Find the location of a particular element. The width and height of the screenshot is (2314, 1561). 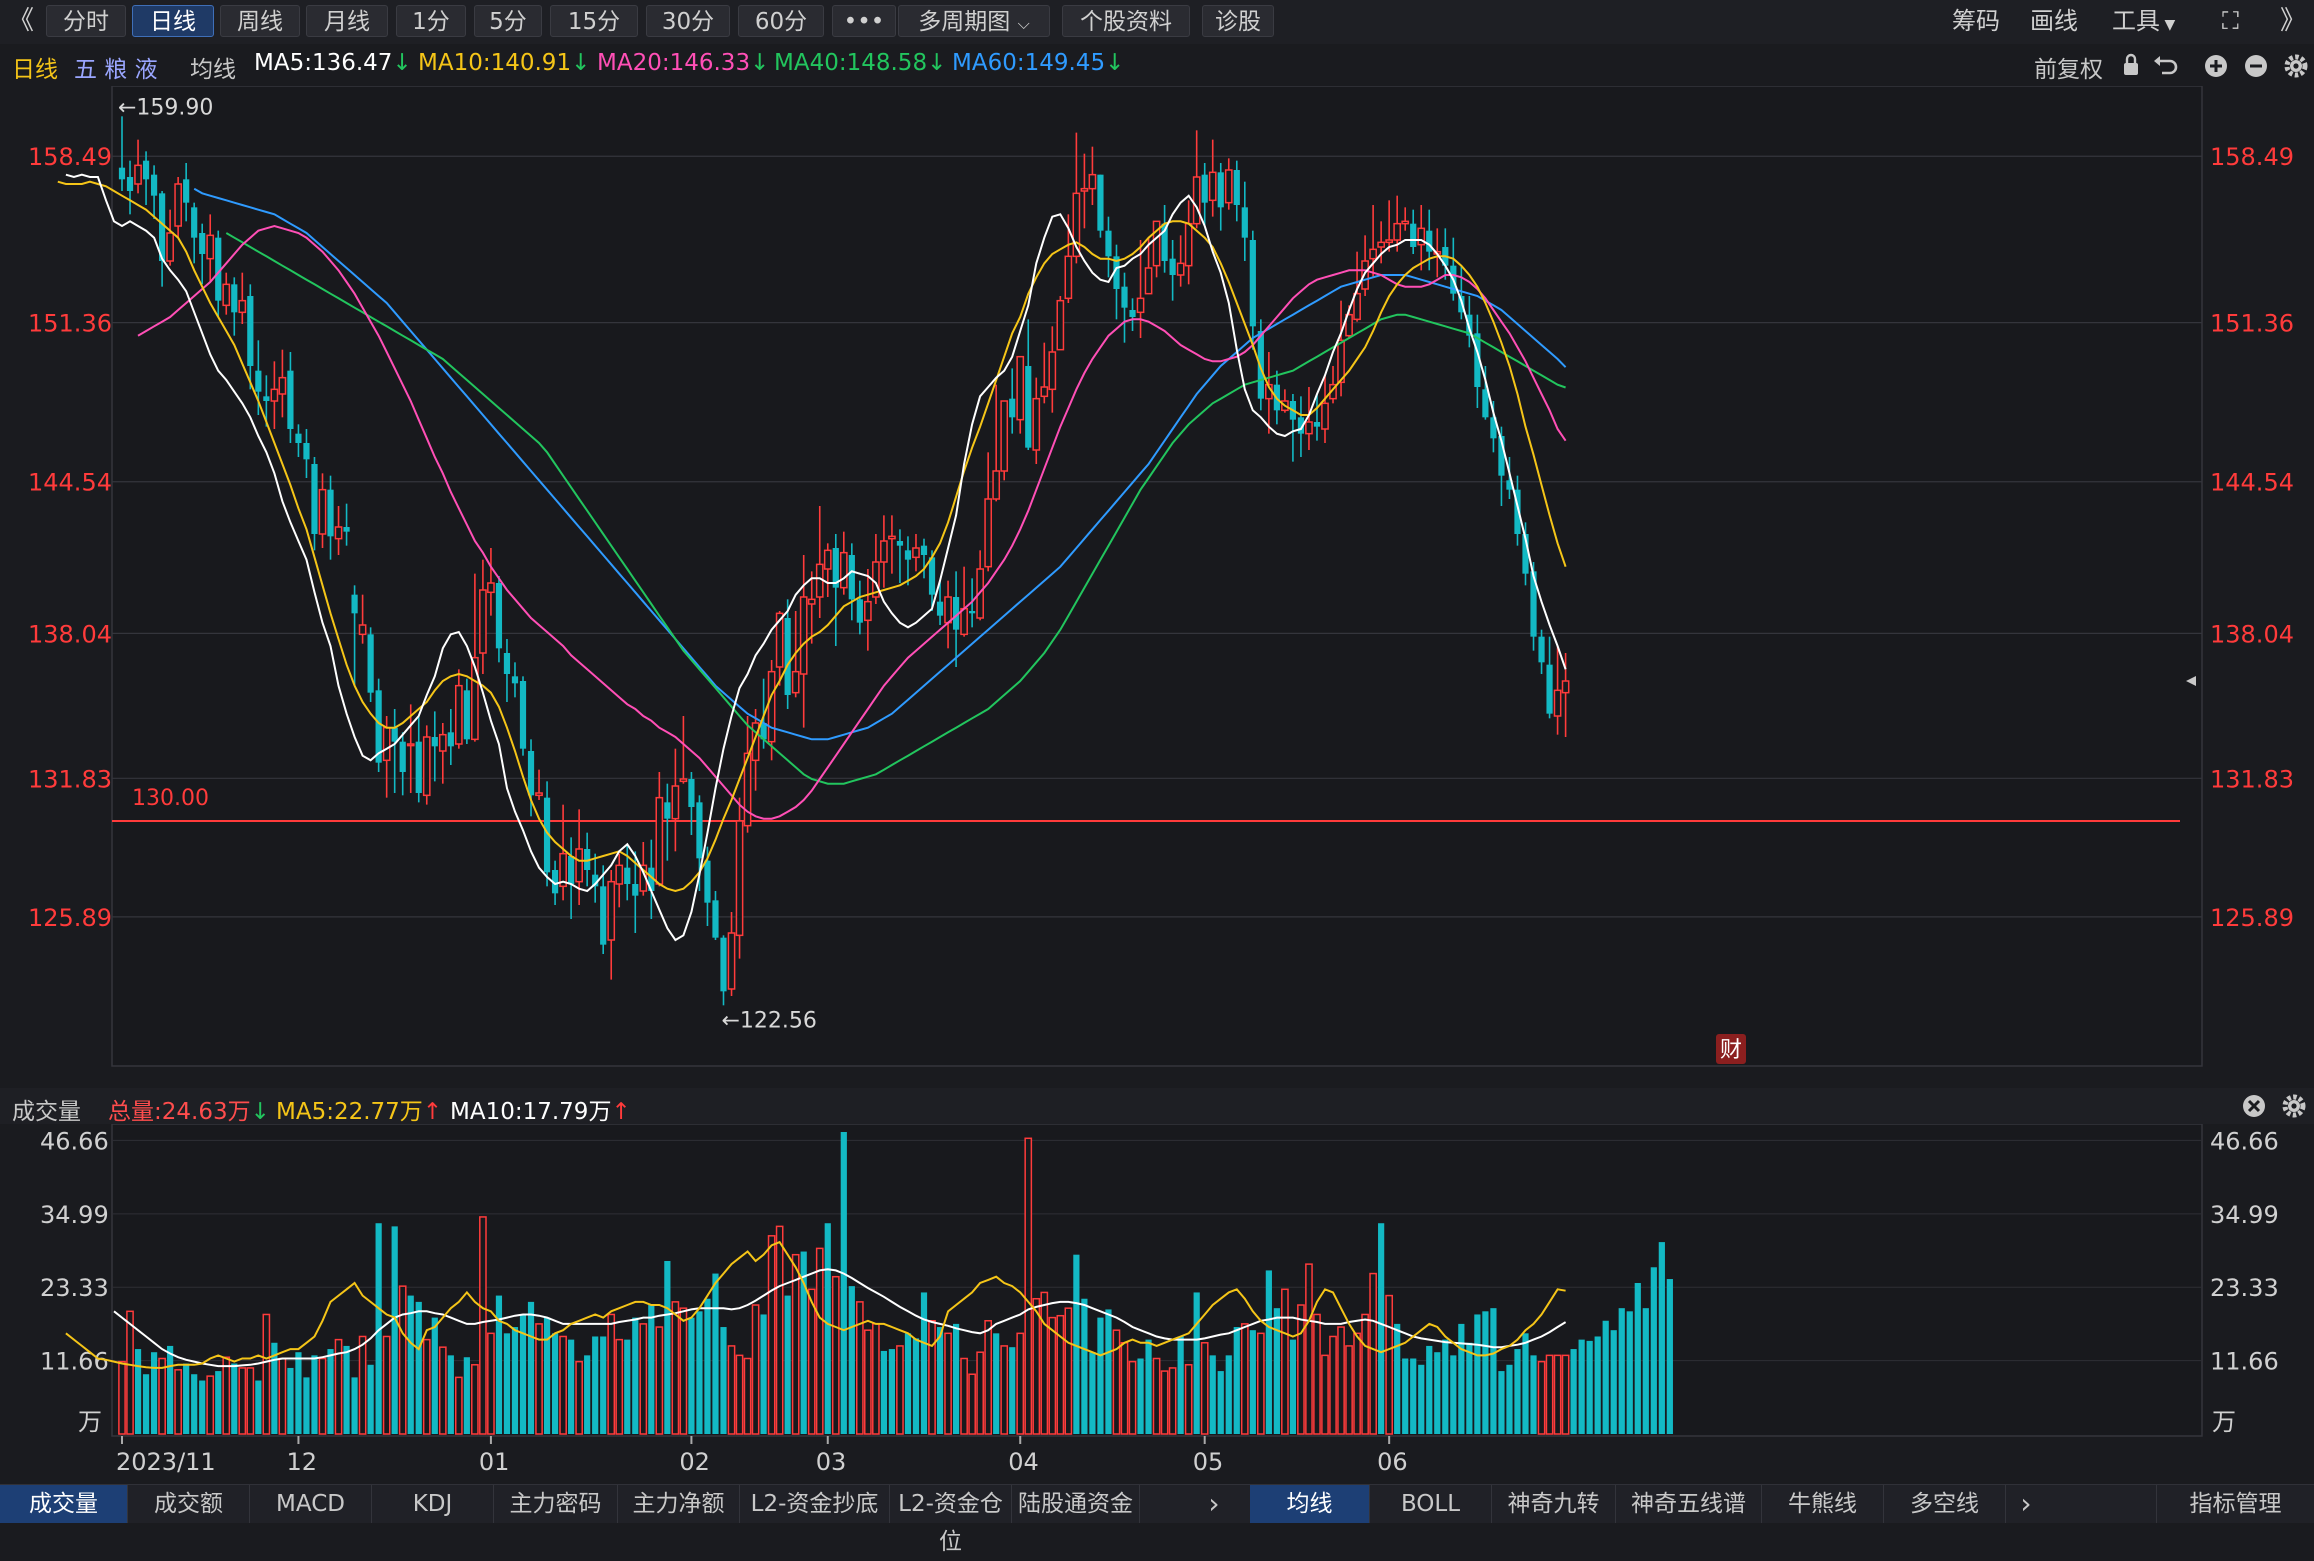

multi-period-dropdown: 多周期图 ⌵ is located at coordinates (974, 21).